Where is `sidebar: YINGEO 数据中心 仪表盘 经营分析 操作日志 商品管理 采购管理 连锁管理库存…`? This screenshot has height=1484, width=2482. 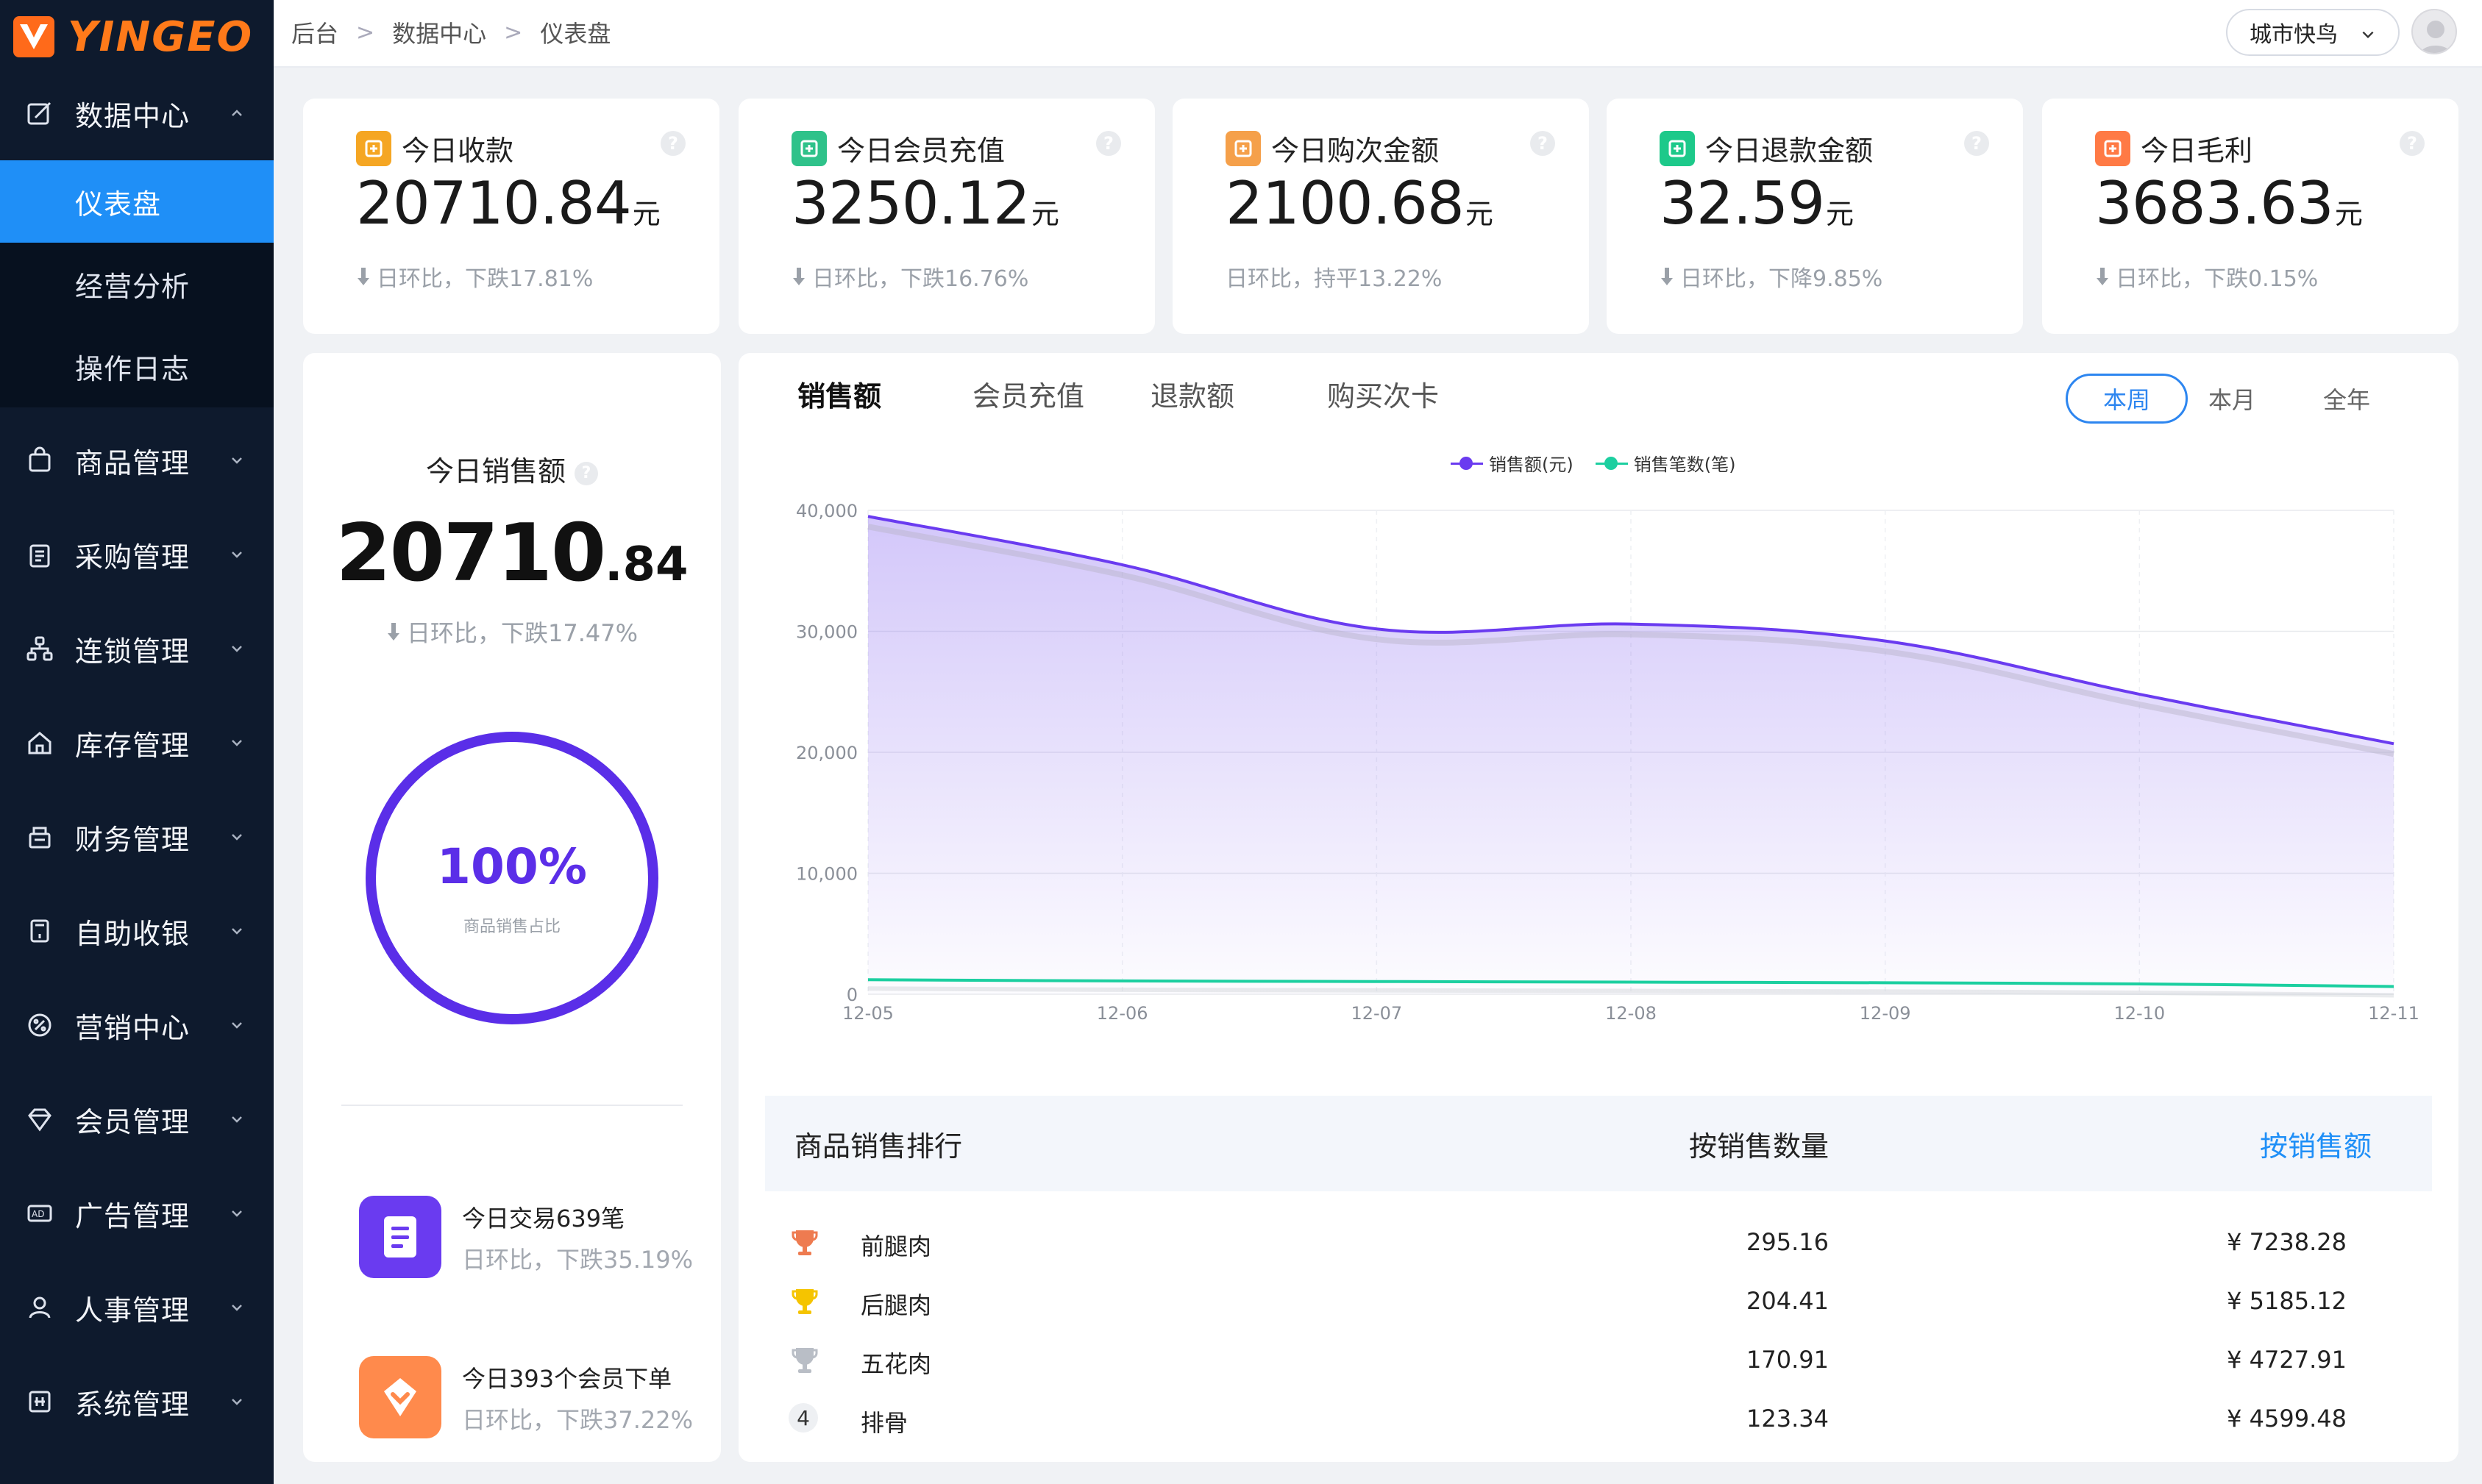 sidebar: YINGEO 数据中心 仪表盘 经营分析 操作日志 商品管理 采购管理 连锁管理库存… is located at coordinates (137, 742).